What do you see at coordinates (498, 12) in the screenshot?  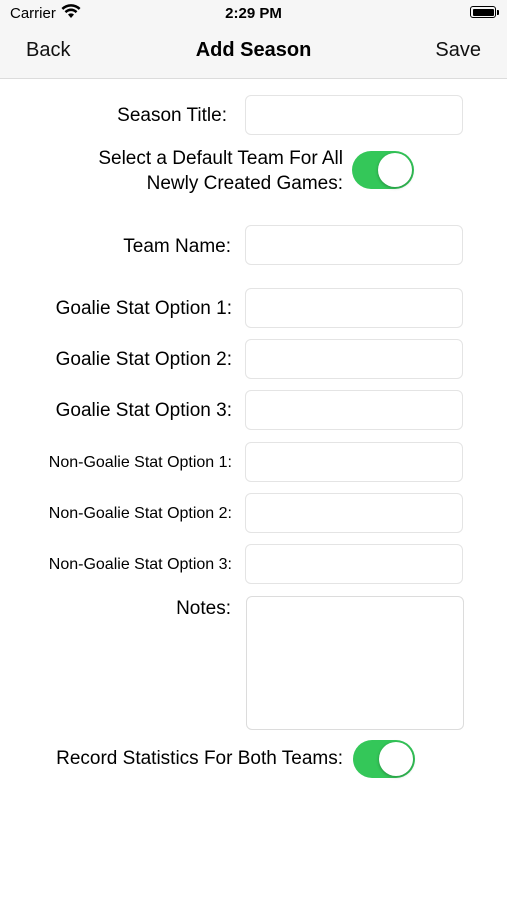 I see `battery-tip` at bounding box center [498, 12].